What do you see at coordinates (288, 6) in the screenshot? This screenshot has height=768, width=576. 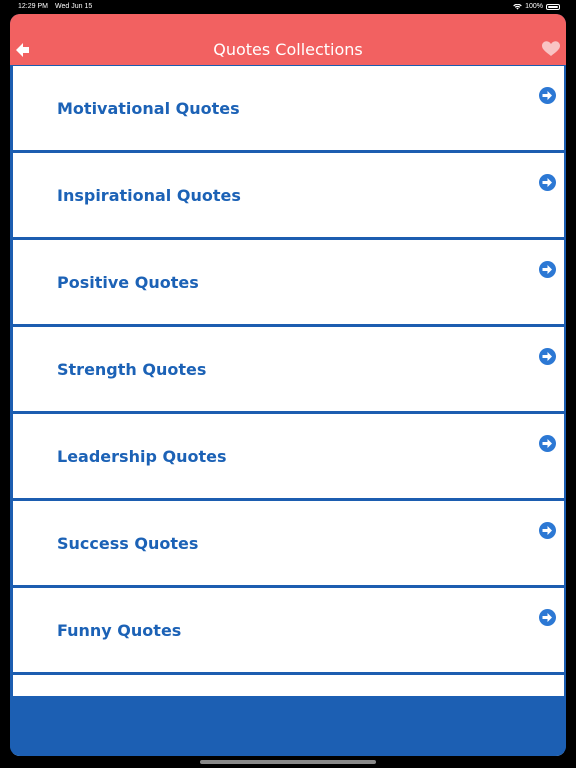 I see `status-bar: 12:29 PM Wed Jun 15 100%` at bounding box center [288, 6].